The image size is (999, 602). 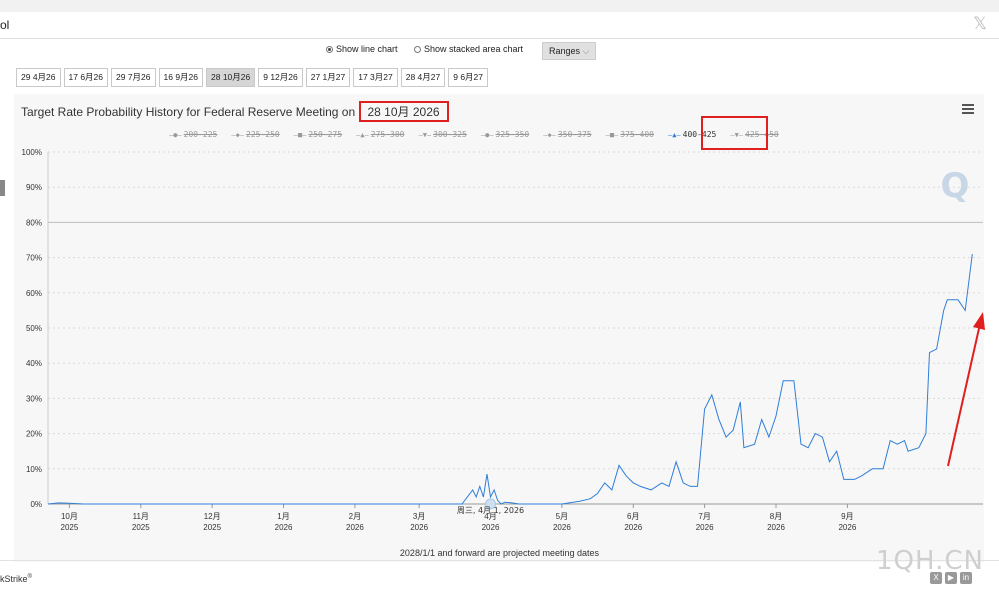 I want to click on x-tick-month-label: 7月, so click(x=704, y=516).